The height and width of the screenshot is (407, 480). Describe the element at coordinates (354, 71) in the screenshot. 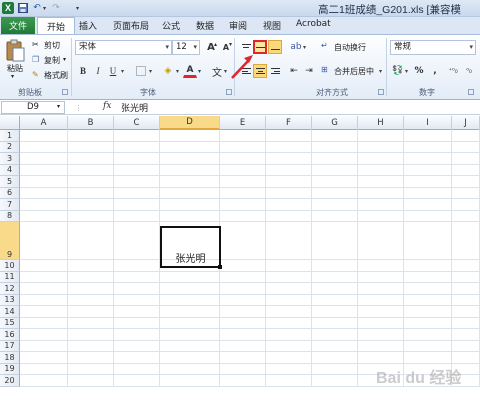

I see `merge-center-button: 合并后居中` at that location.